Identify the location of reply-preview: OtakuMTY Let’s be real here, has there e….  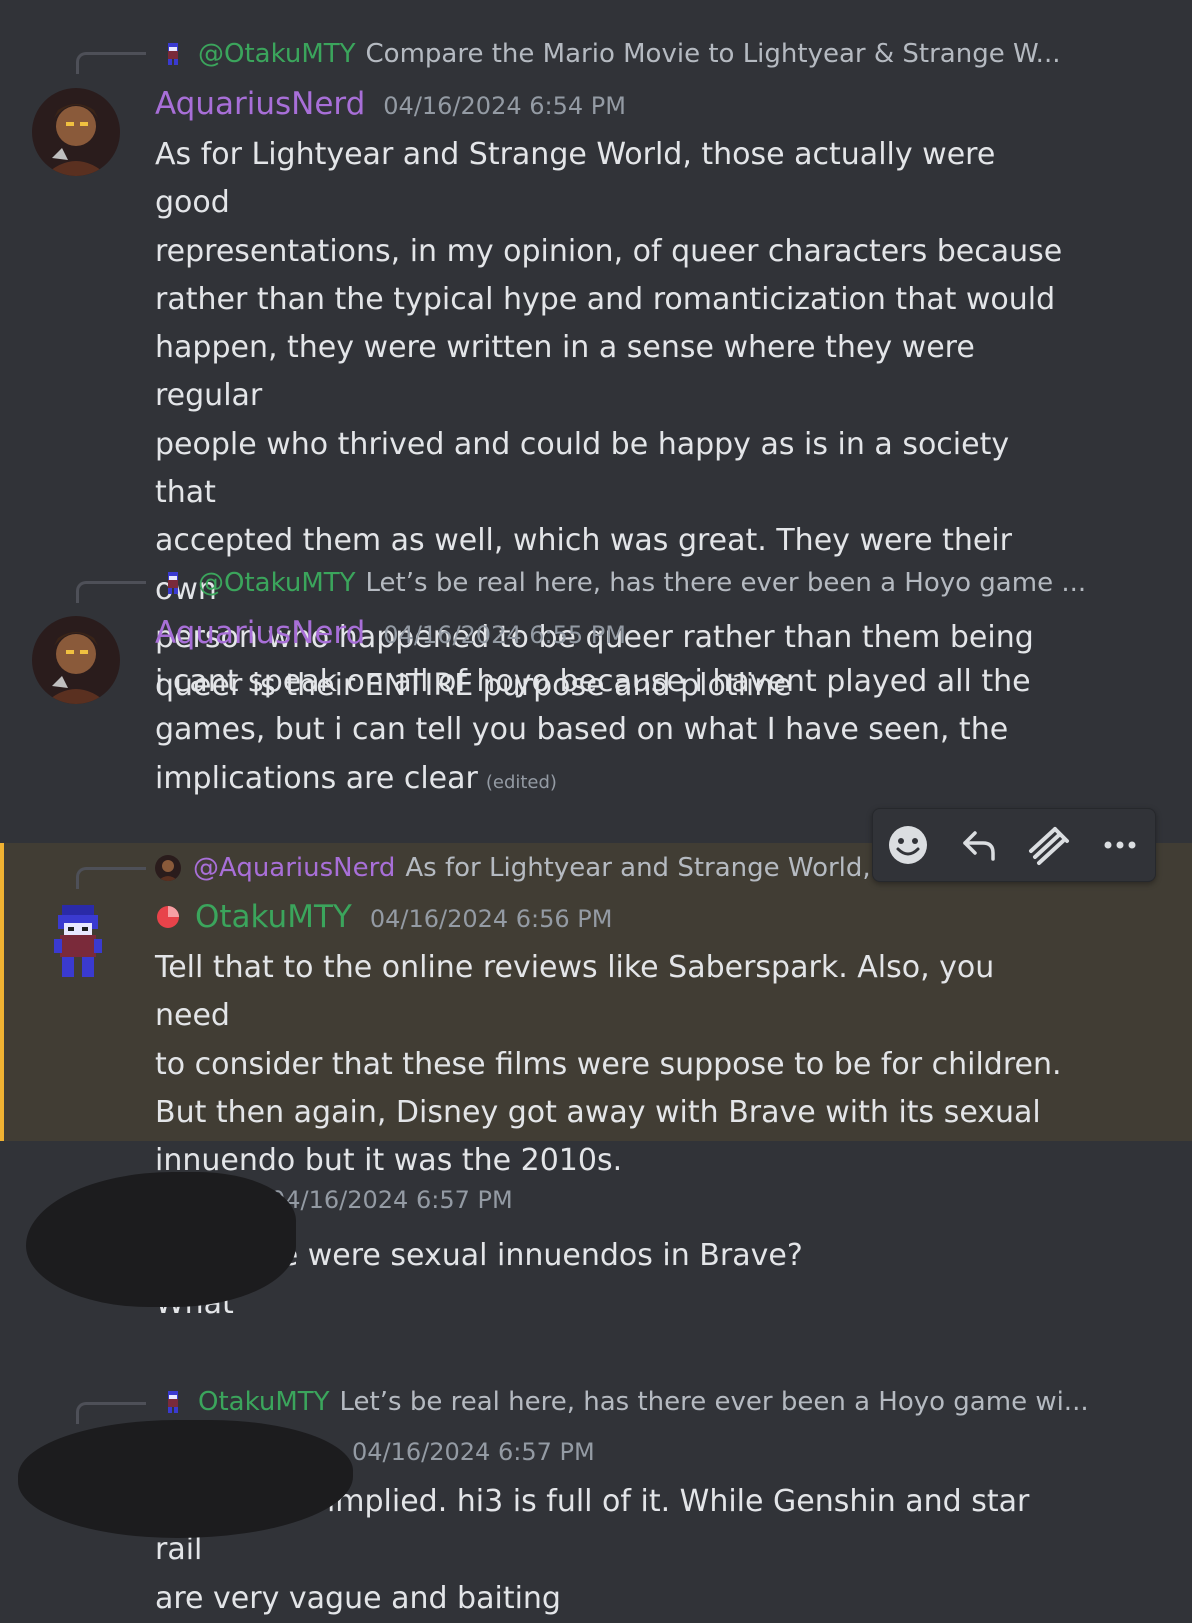
(624, 1402).